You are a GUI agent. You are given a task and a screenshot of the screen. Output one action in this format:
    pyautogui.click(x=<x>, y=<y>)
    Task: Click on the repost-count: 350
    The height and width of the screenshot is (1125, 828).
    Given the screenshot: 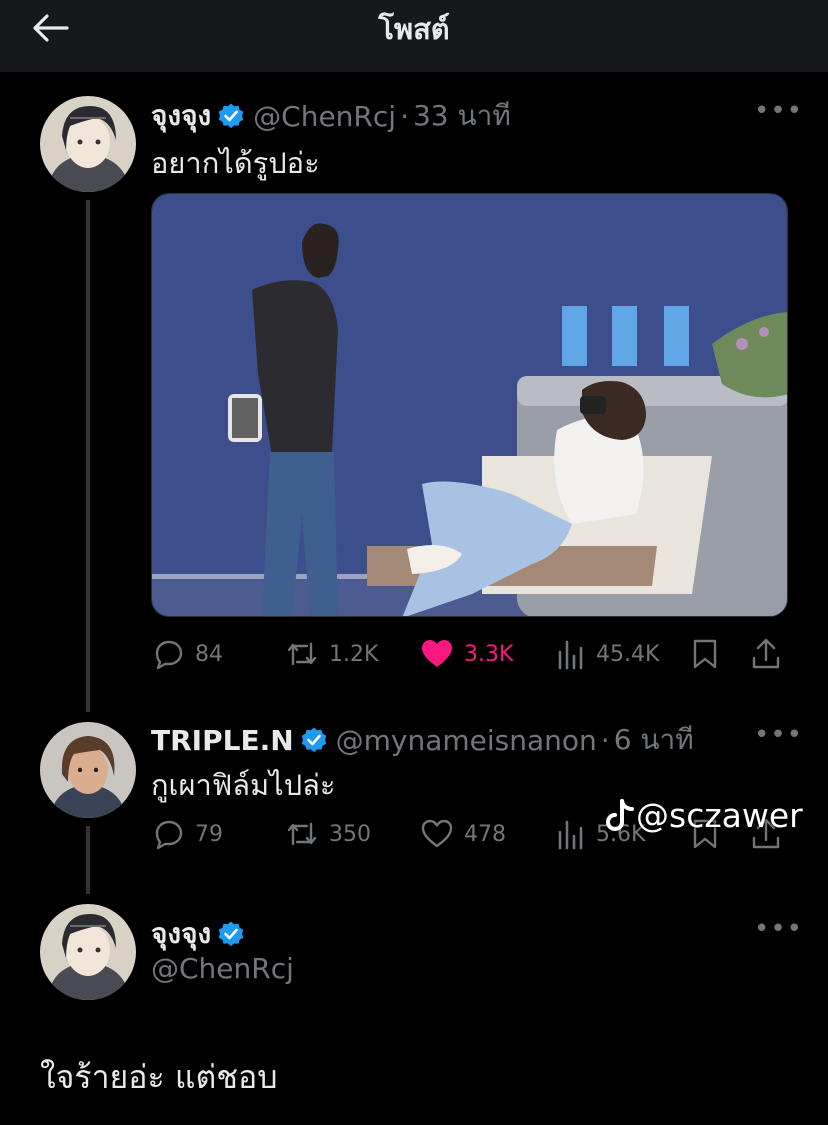 What is the action you would take?
    pyautogui.click(x=350, y=834)
    